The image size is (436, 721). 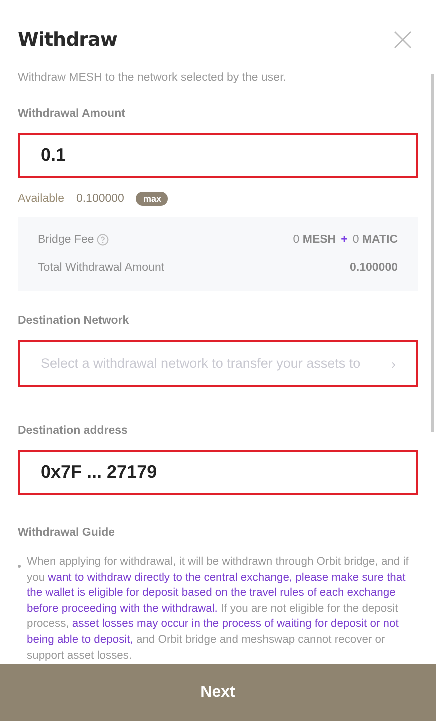 What do you see at coordinates (74, 321) in the screenshot?
I see `field-label: Destination Network` at bounding box center [74, 321].